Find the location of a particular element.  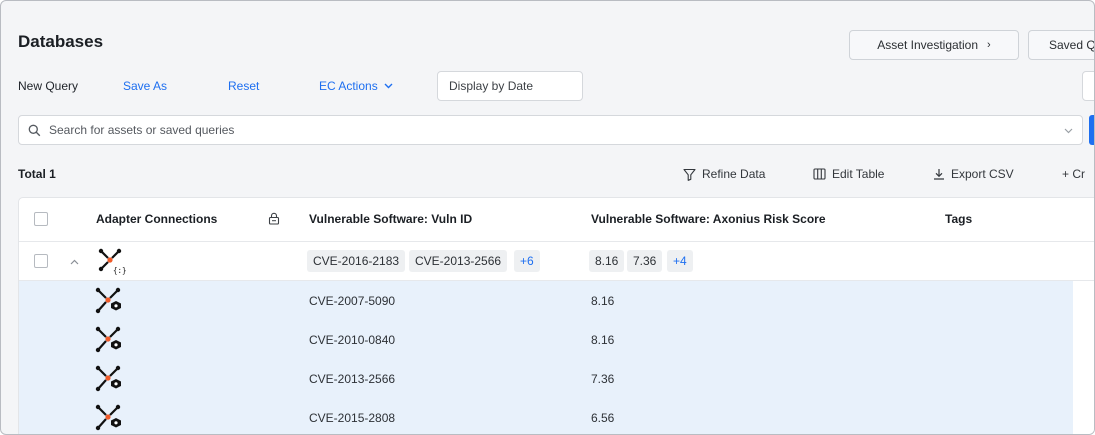

edit-table-button: Edit Table is located at coordinates (848, 174).